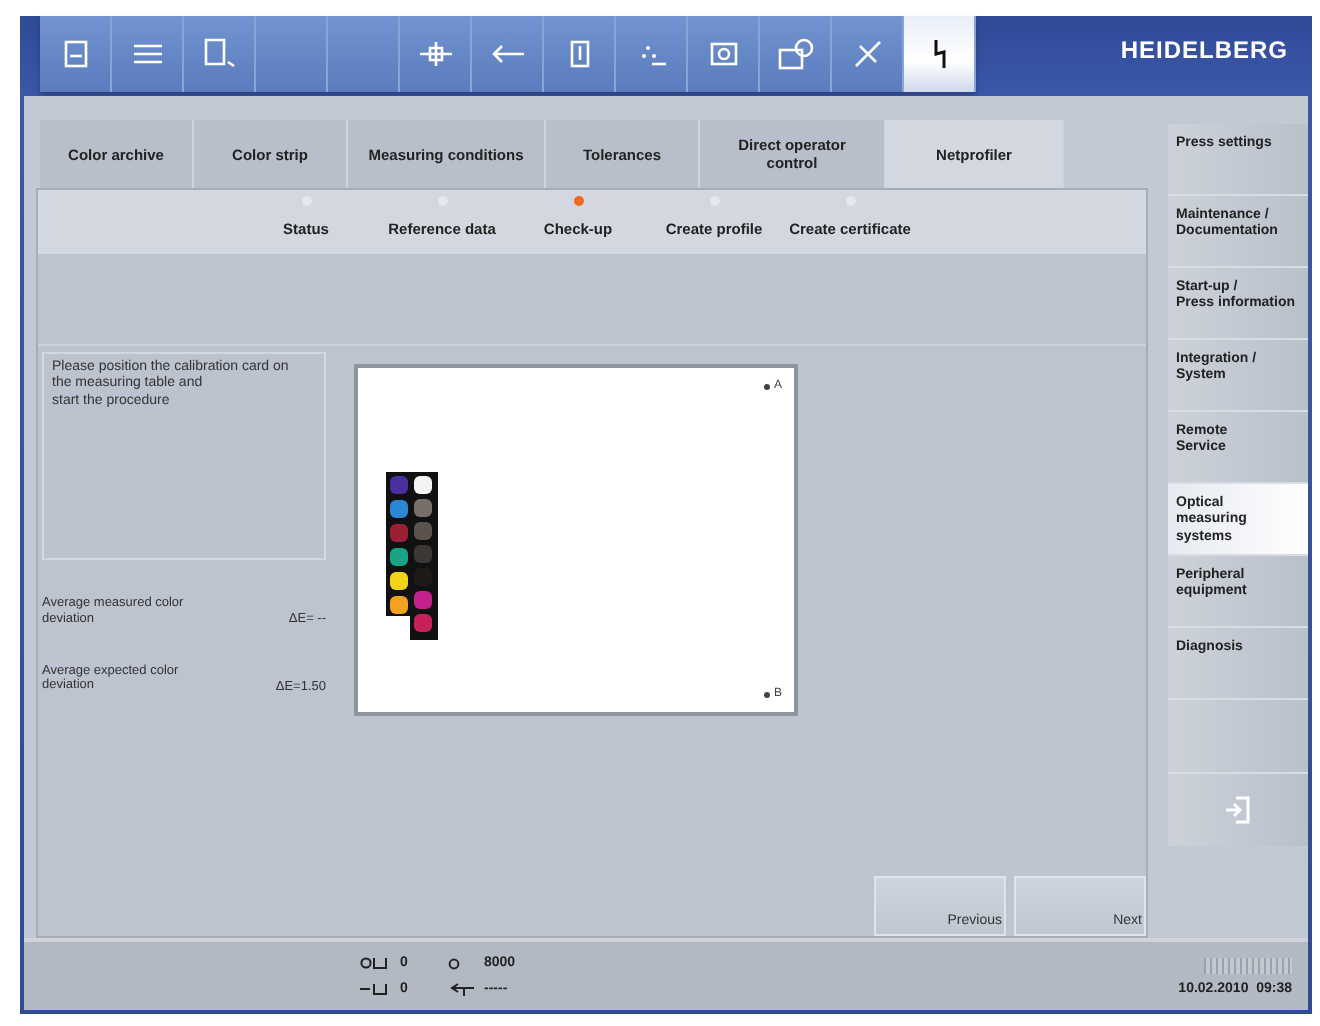 The height and width of the screenshot is (1026, 1320). I want to click on plate-icon, so click(579, 54).